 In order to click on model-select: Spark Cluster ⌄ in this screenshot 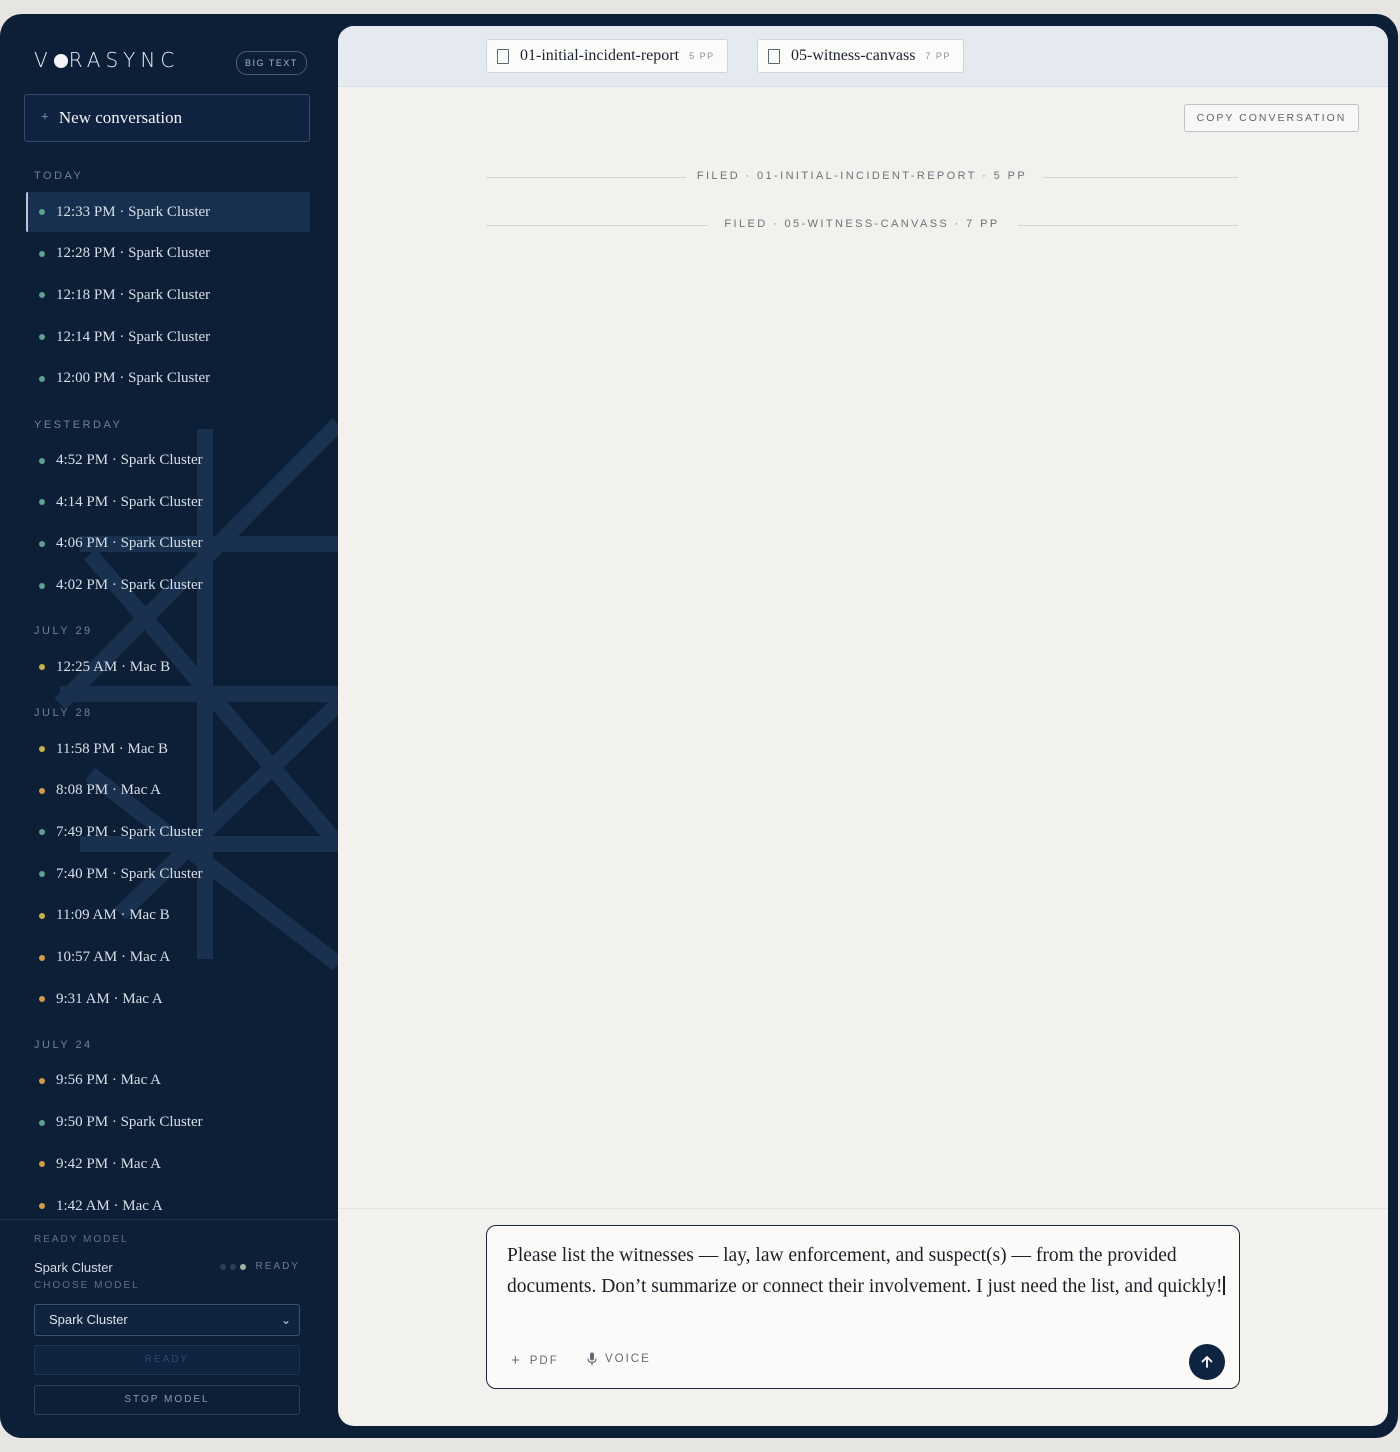, I will do `click(167, 1320)`.